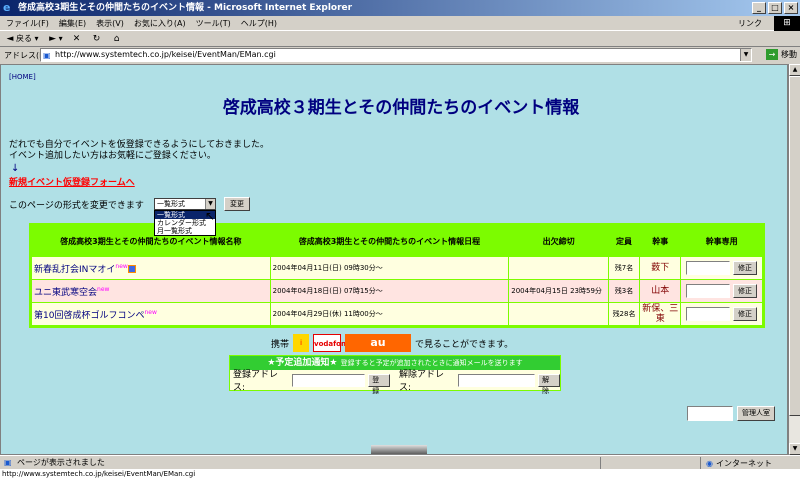 This screenshot has width=800, height=480. I want to click on go-arrow-icon: →, so click(772, 54).